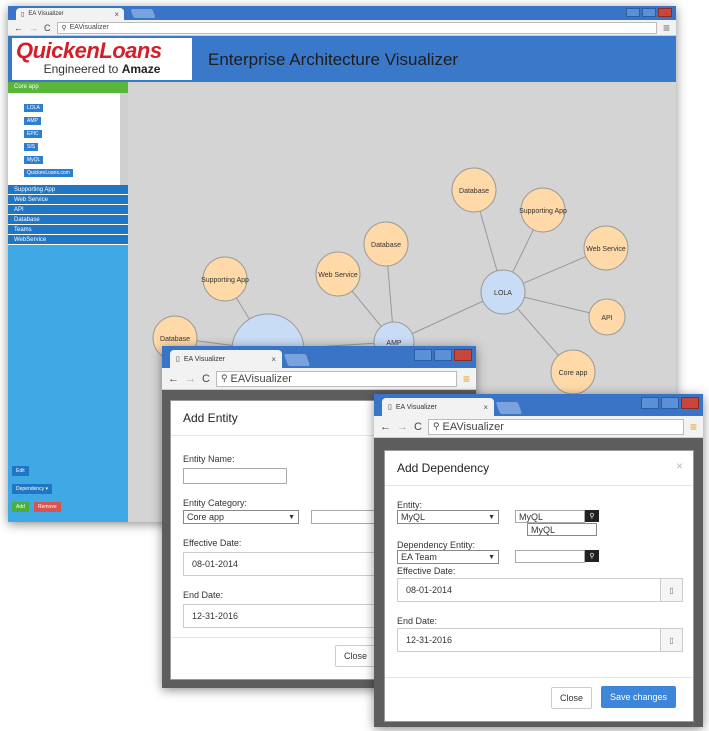 This screenshot has width=709, height=731. Describe the element at coordinates (32, 121) in the screenshot. I see `list-item: AMP` at that location.